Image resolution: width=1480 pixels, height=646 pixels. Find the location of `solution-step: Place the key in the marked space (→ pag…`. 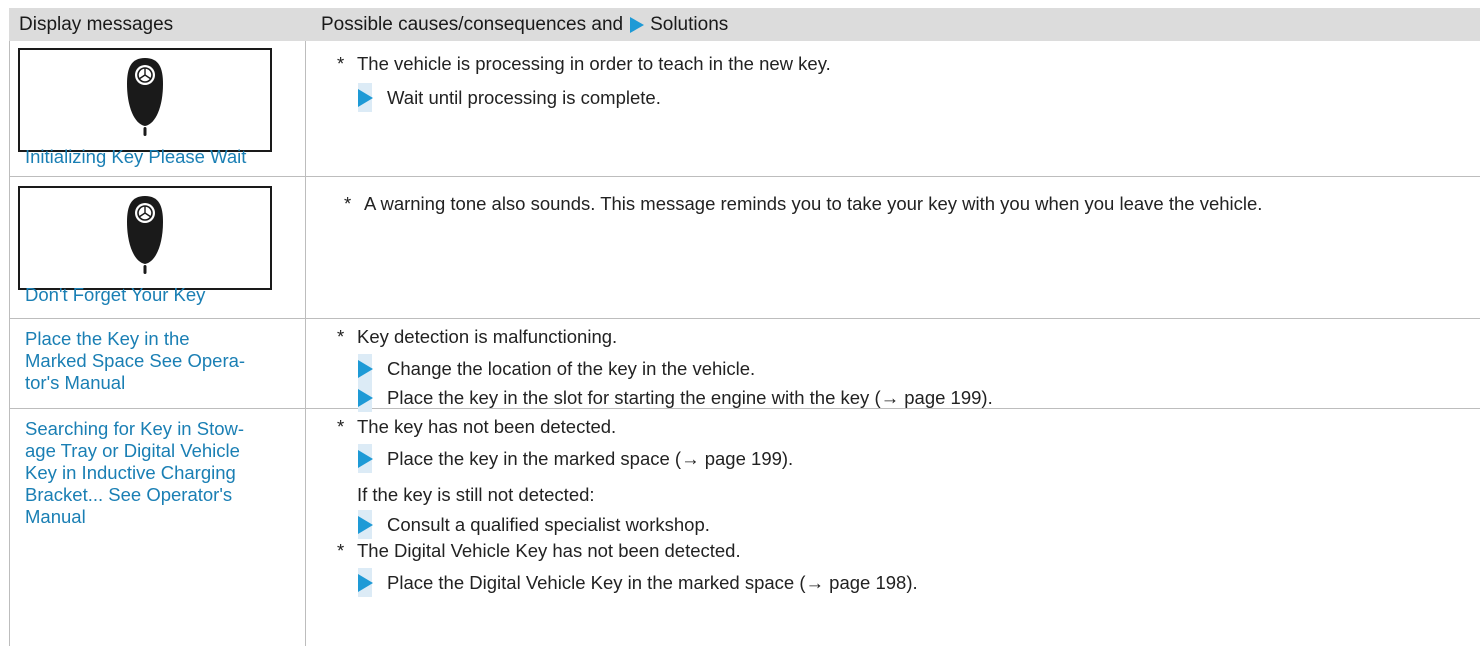

solution-step: Place the key in the marked space (→ pag… is located at coordinates (575, 458).